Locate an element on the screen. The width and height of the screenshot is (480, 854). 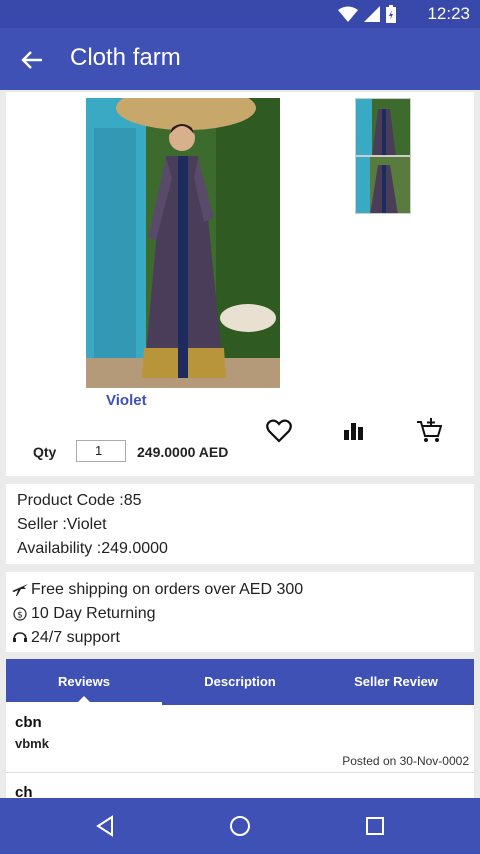
quantity-input: 1 is located at coordinates (101, 451).